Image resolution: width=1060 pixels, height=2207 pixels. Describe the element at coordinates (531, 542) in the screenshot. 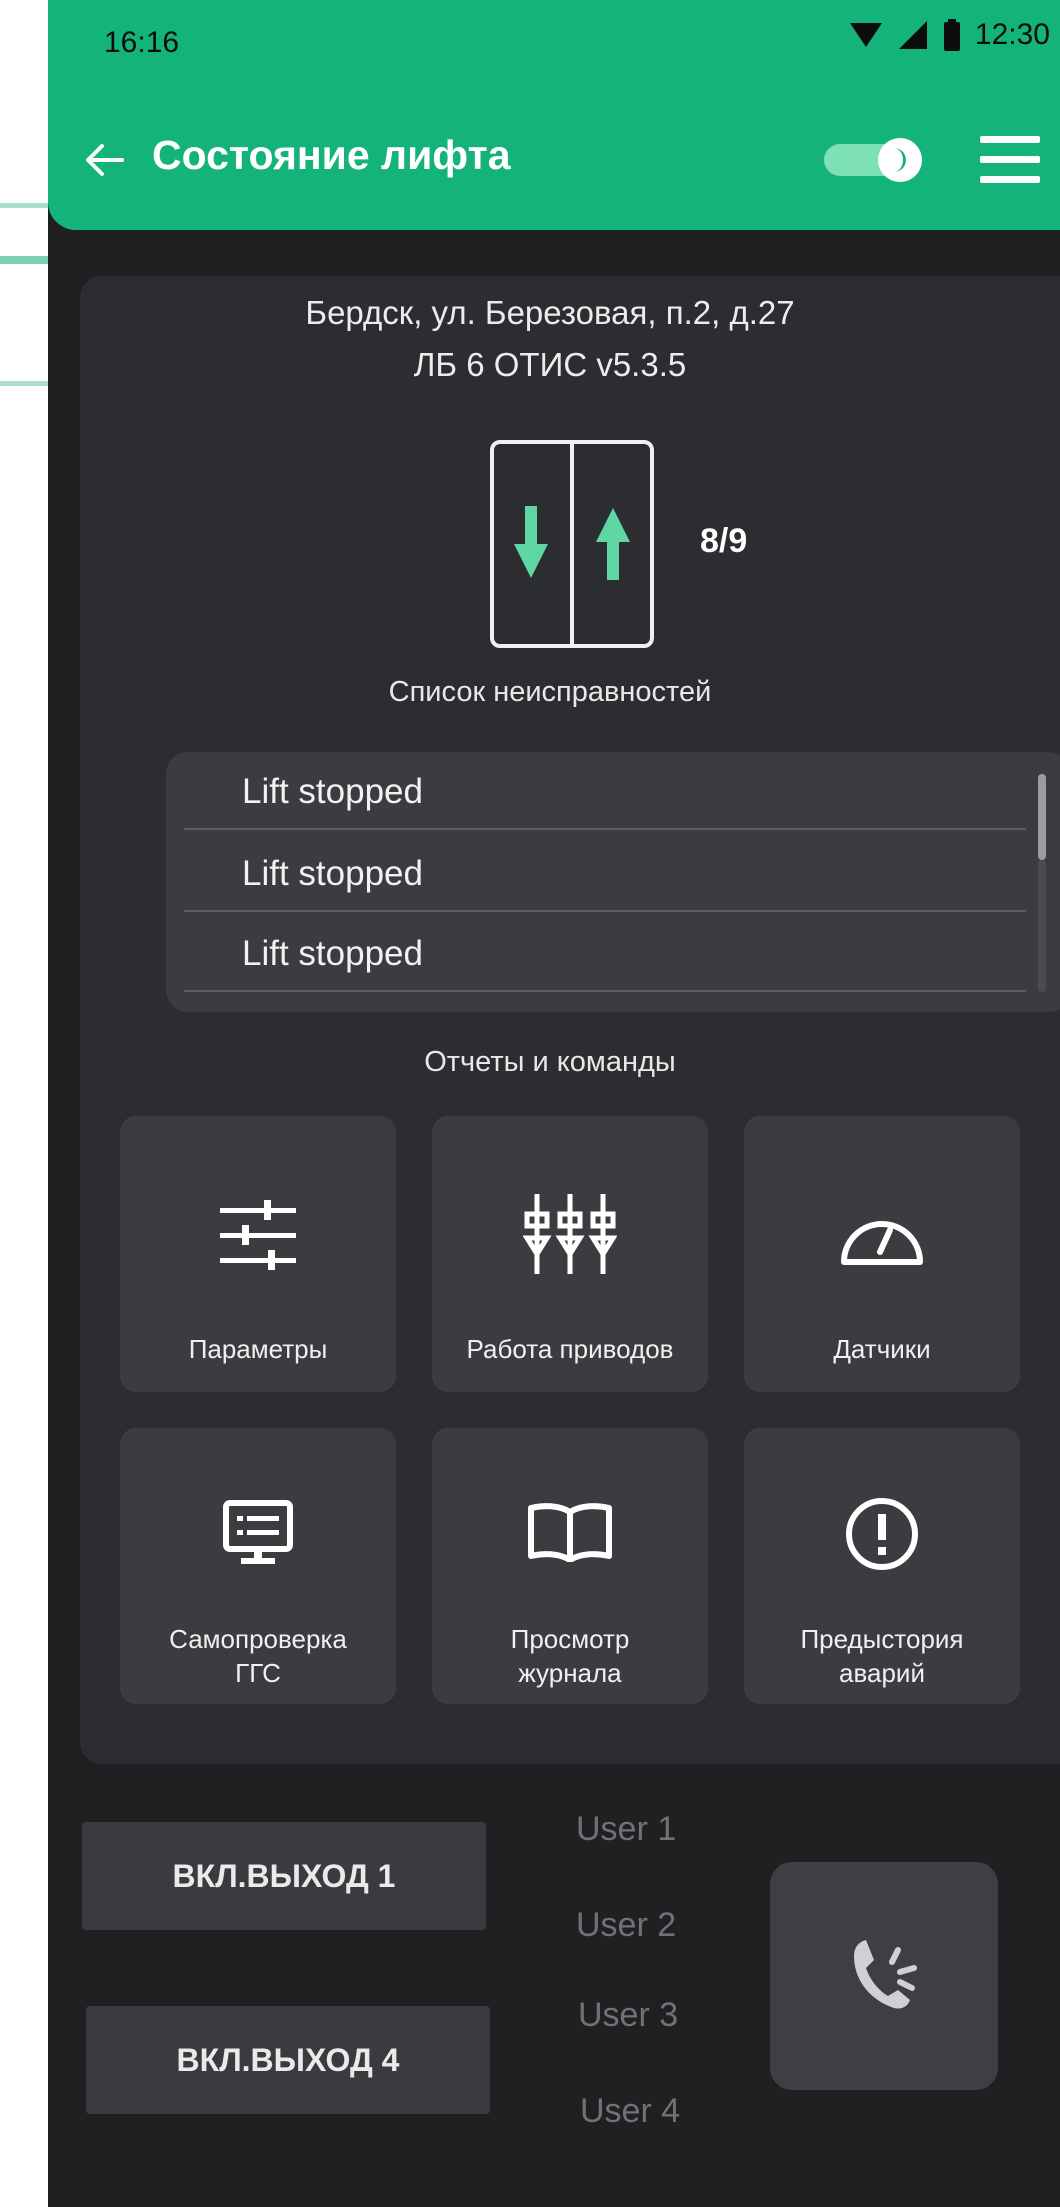

I see `arrow-down-icon` at that location.